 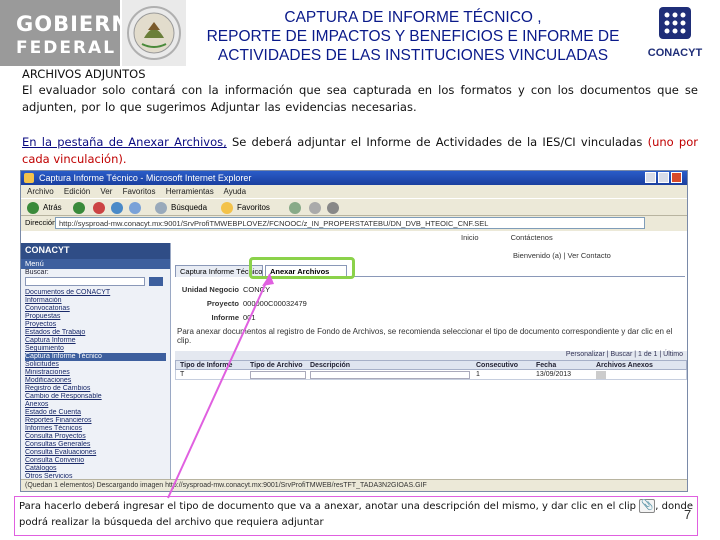 What do you see at coordinates (497, 365) in the screenshot?
I see `col-consecutivo: Consecutivo` at bounding box center [497, 365].